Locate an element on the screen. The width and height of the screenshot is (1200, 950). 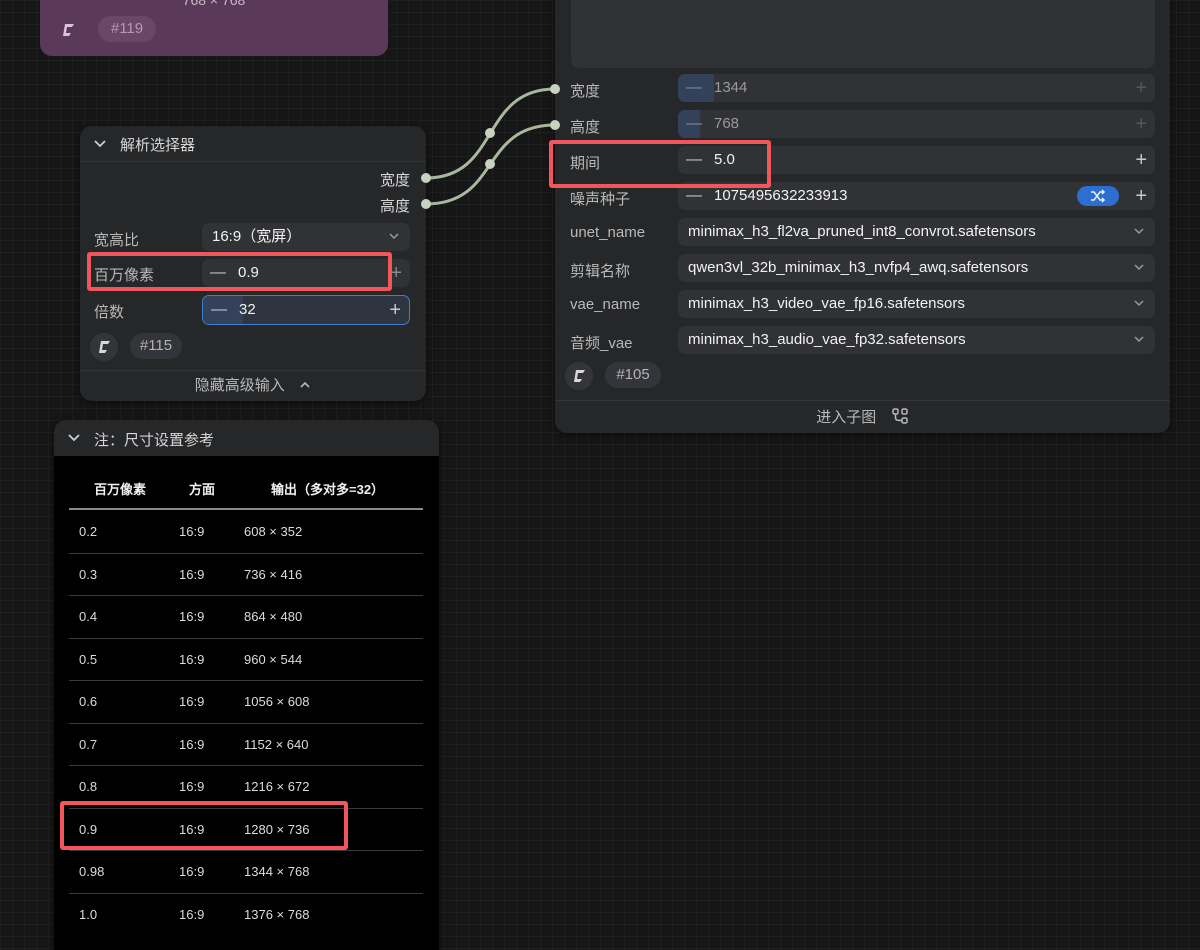
clip-name-label: 剪辑名称 is located at coordinates (600, 271).